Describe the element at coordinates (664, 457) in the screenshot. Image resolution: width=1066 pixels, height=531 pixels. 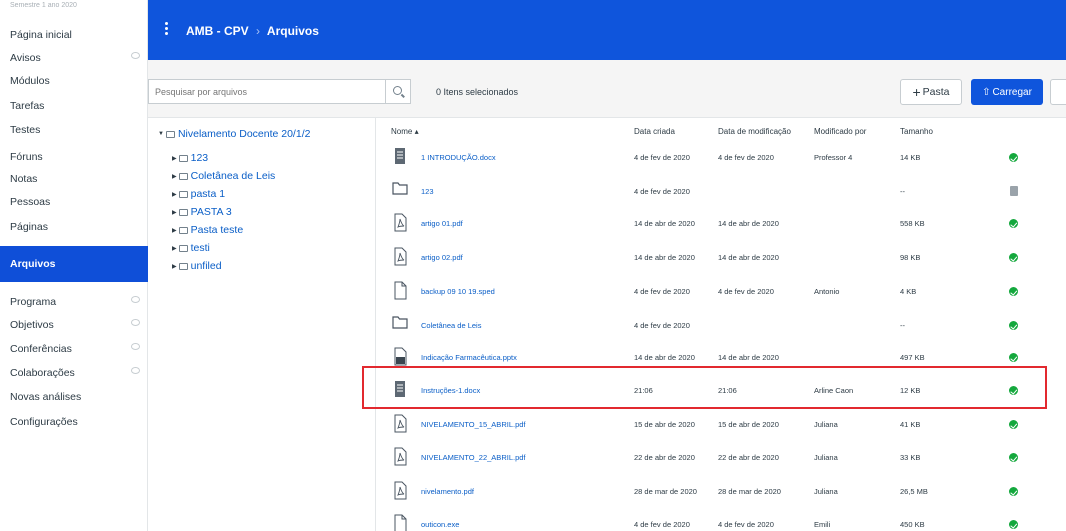
I see `file-created: 22 de abr de 2020` at that location.